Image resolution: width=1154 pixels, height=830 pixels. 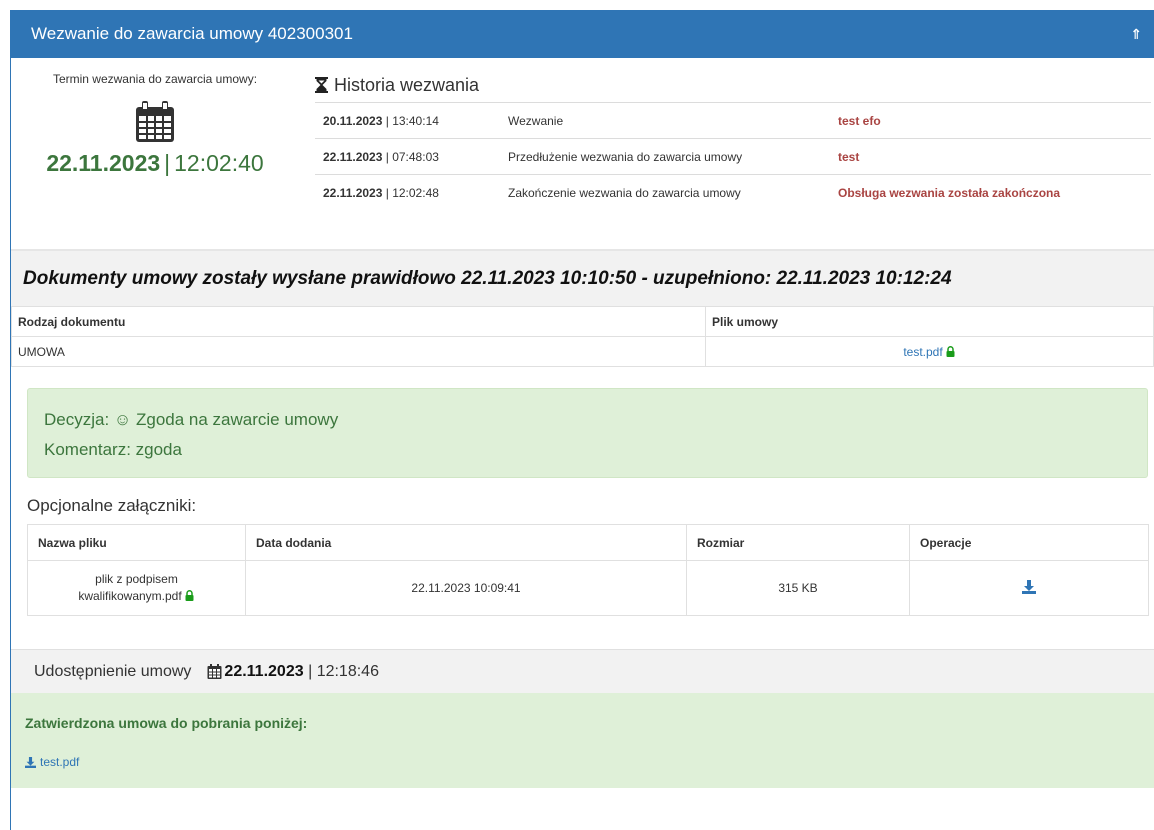 I want to click on attachment-date: 22.11.2023 10:09:41, so click(x=466, y=588).